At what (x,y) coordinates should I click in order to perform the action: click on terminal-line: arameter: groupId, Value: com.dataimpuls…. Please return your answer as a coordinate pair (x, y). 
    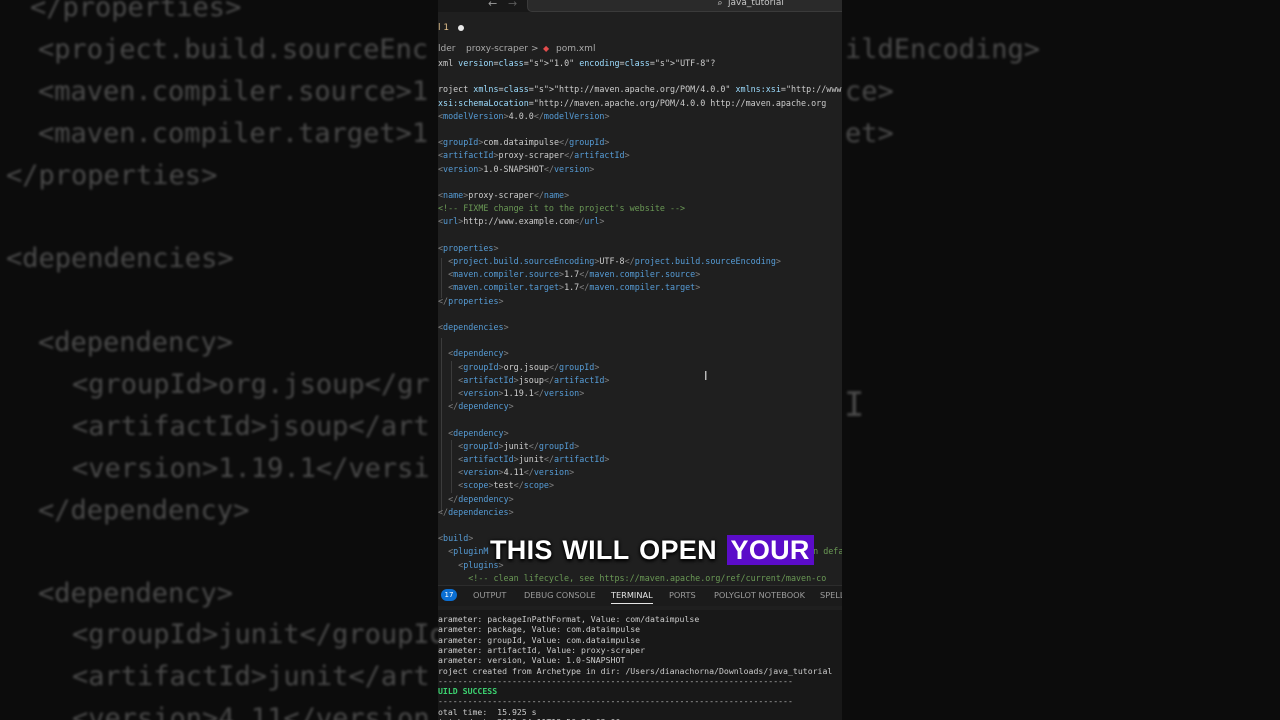
    Looking at the image, I should click on (539, 639).